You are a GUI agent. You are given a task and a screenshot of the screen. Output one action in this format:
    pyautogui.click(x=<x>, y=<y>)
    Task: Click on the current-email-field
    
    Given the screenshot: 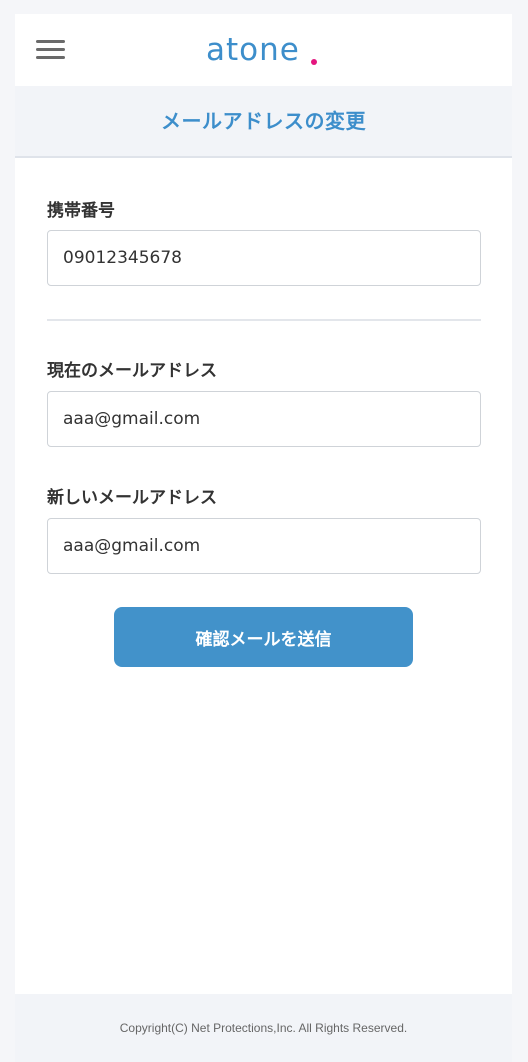 What is the action you would take?
    pyautogui.click(x=264, y=419)
    